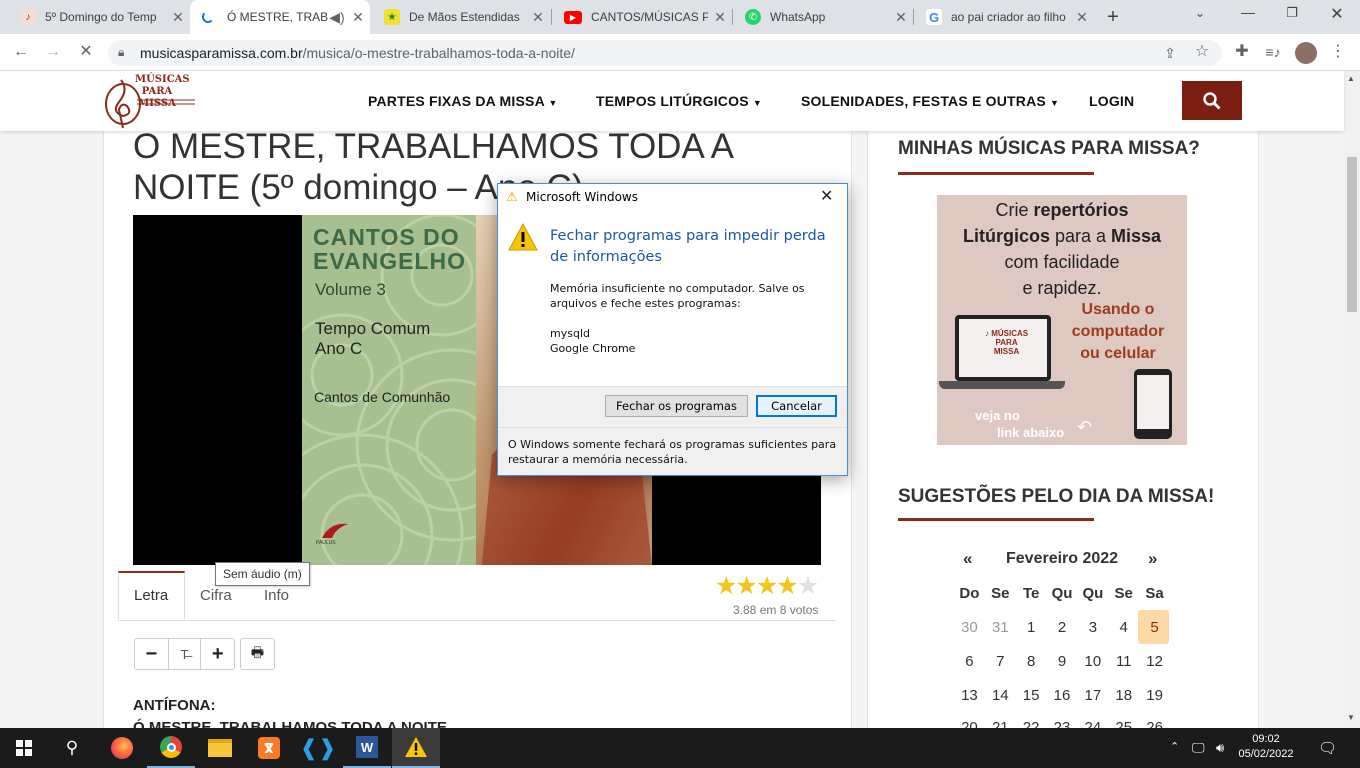 The image size is (1360, 768). Describe the element at coordinates (21, 52) in the screenshot. I see `back-arrow-icon: ←` at that location.